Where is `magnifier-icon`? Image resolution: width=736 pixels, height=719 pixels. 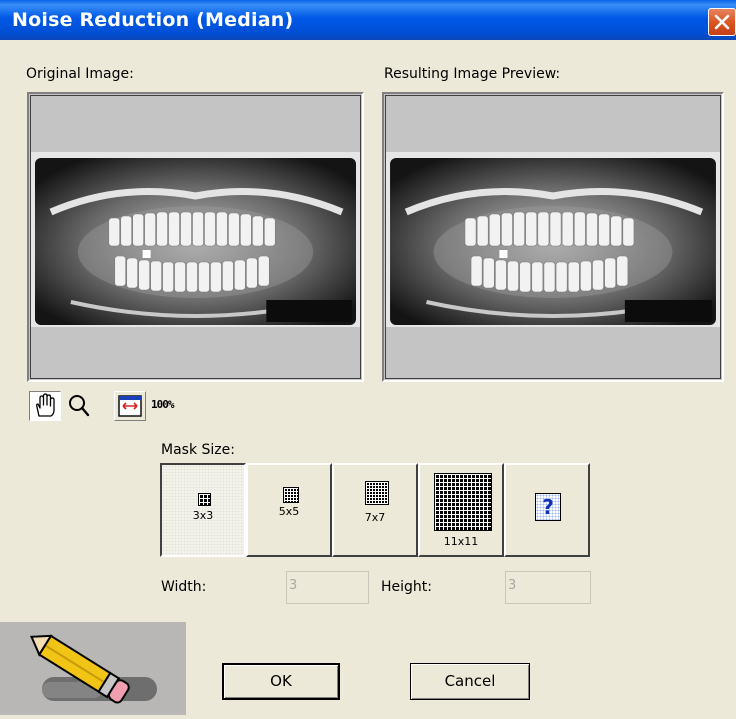 magnifier-icon is located at coordinates (79, 406).